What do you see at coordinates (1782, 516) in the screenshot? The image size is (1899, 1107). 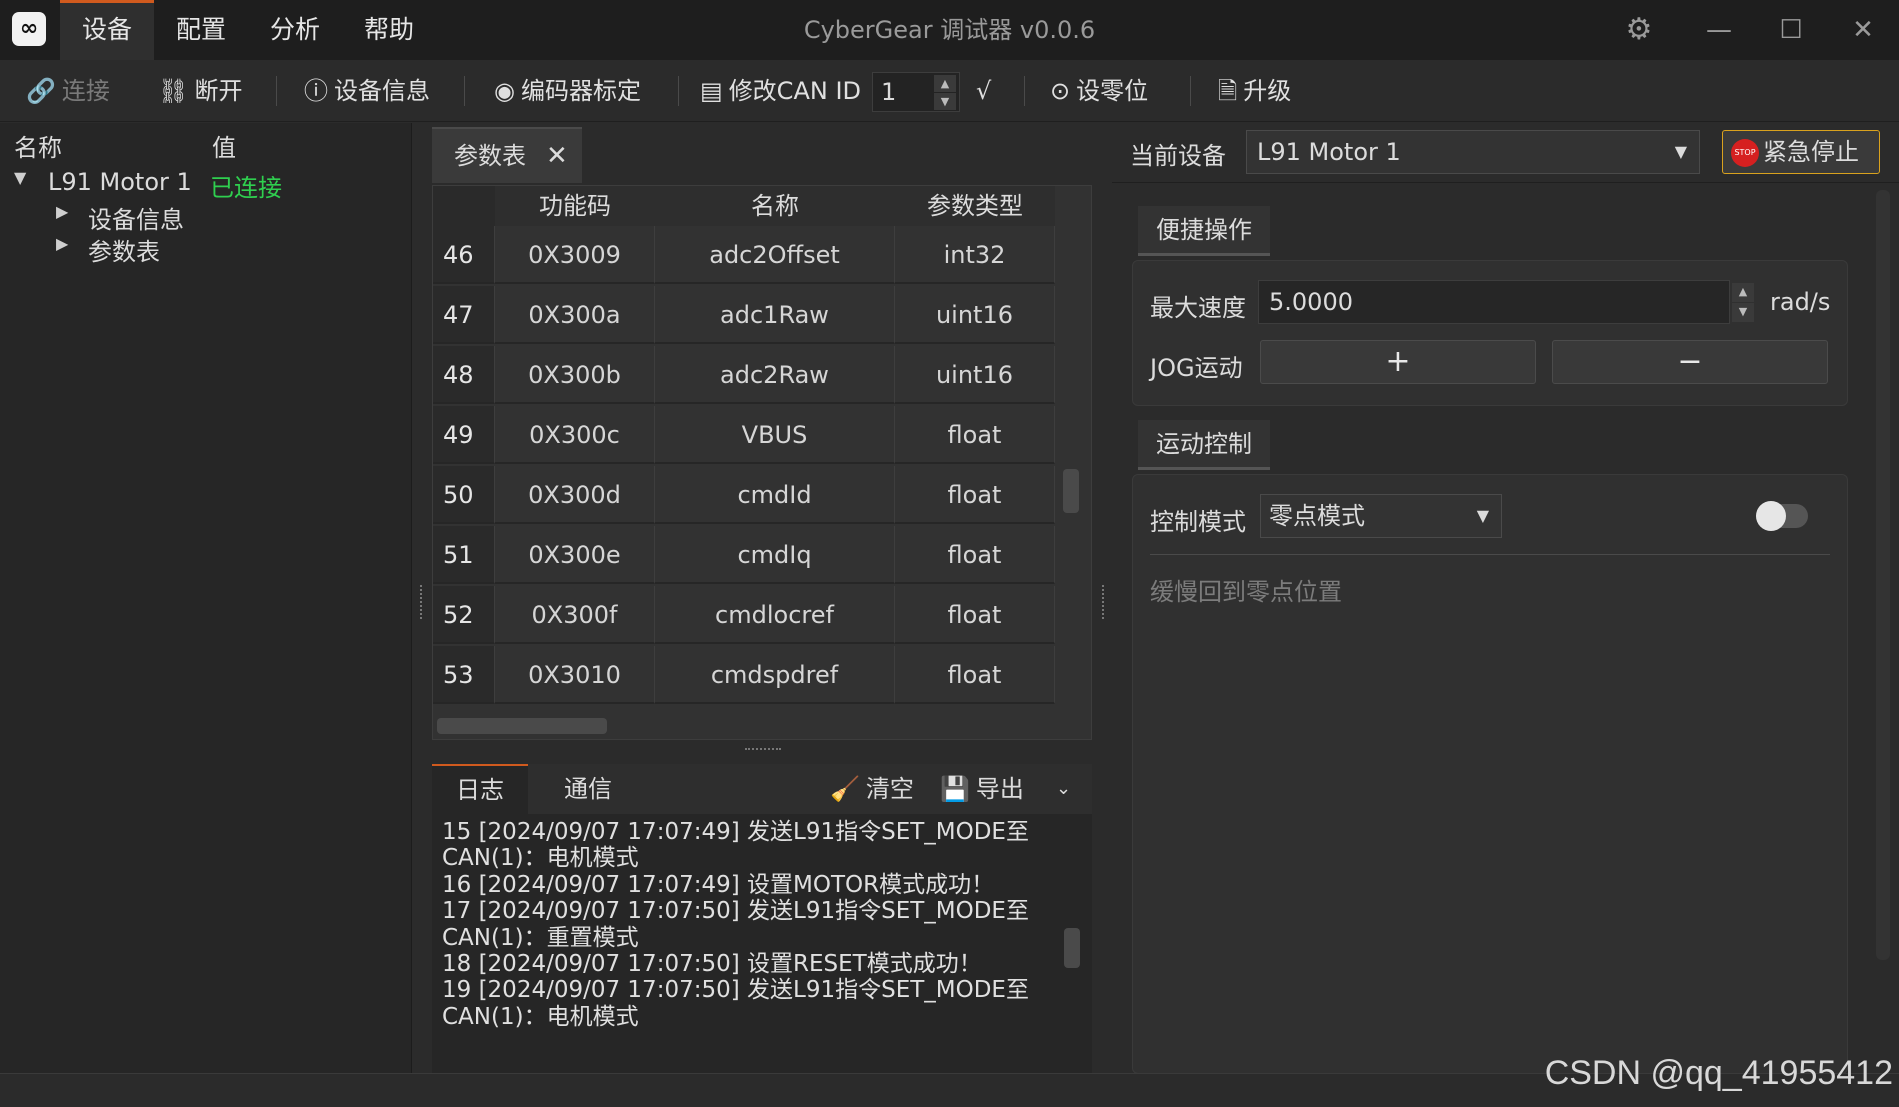 I see `motor-enable-toggle` at bounding box center [1782, 516].